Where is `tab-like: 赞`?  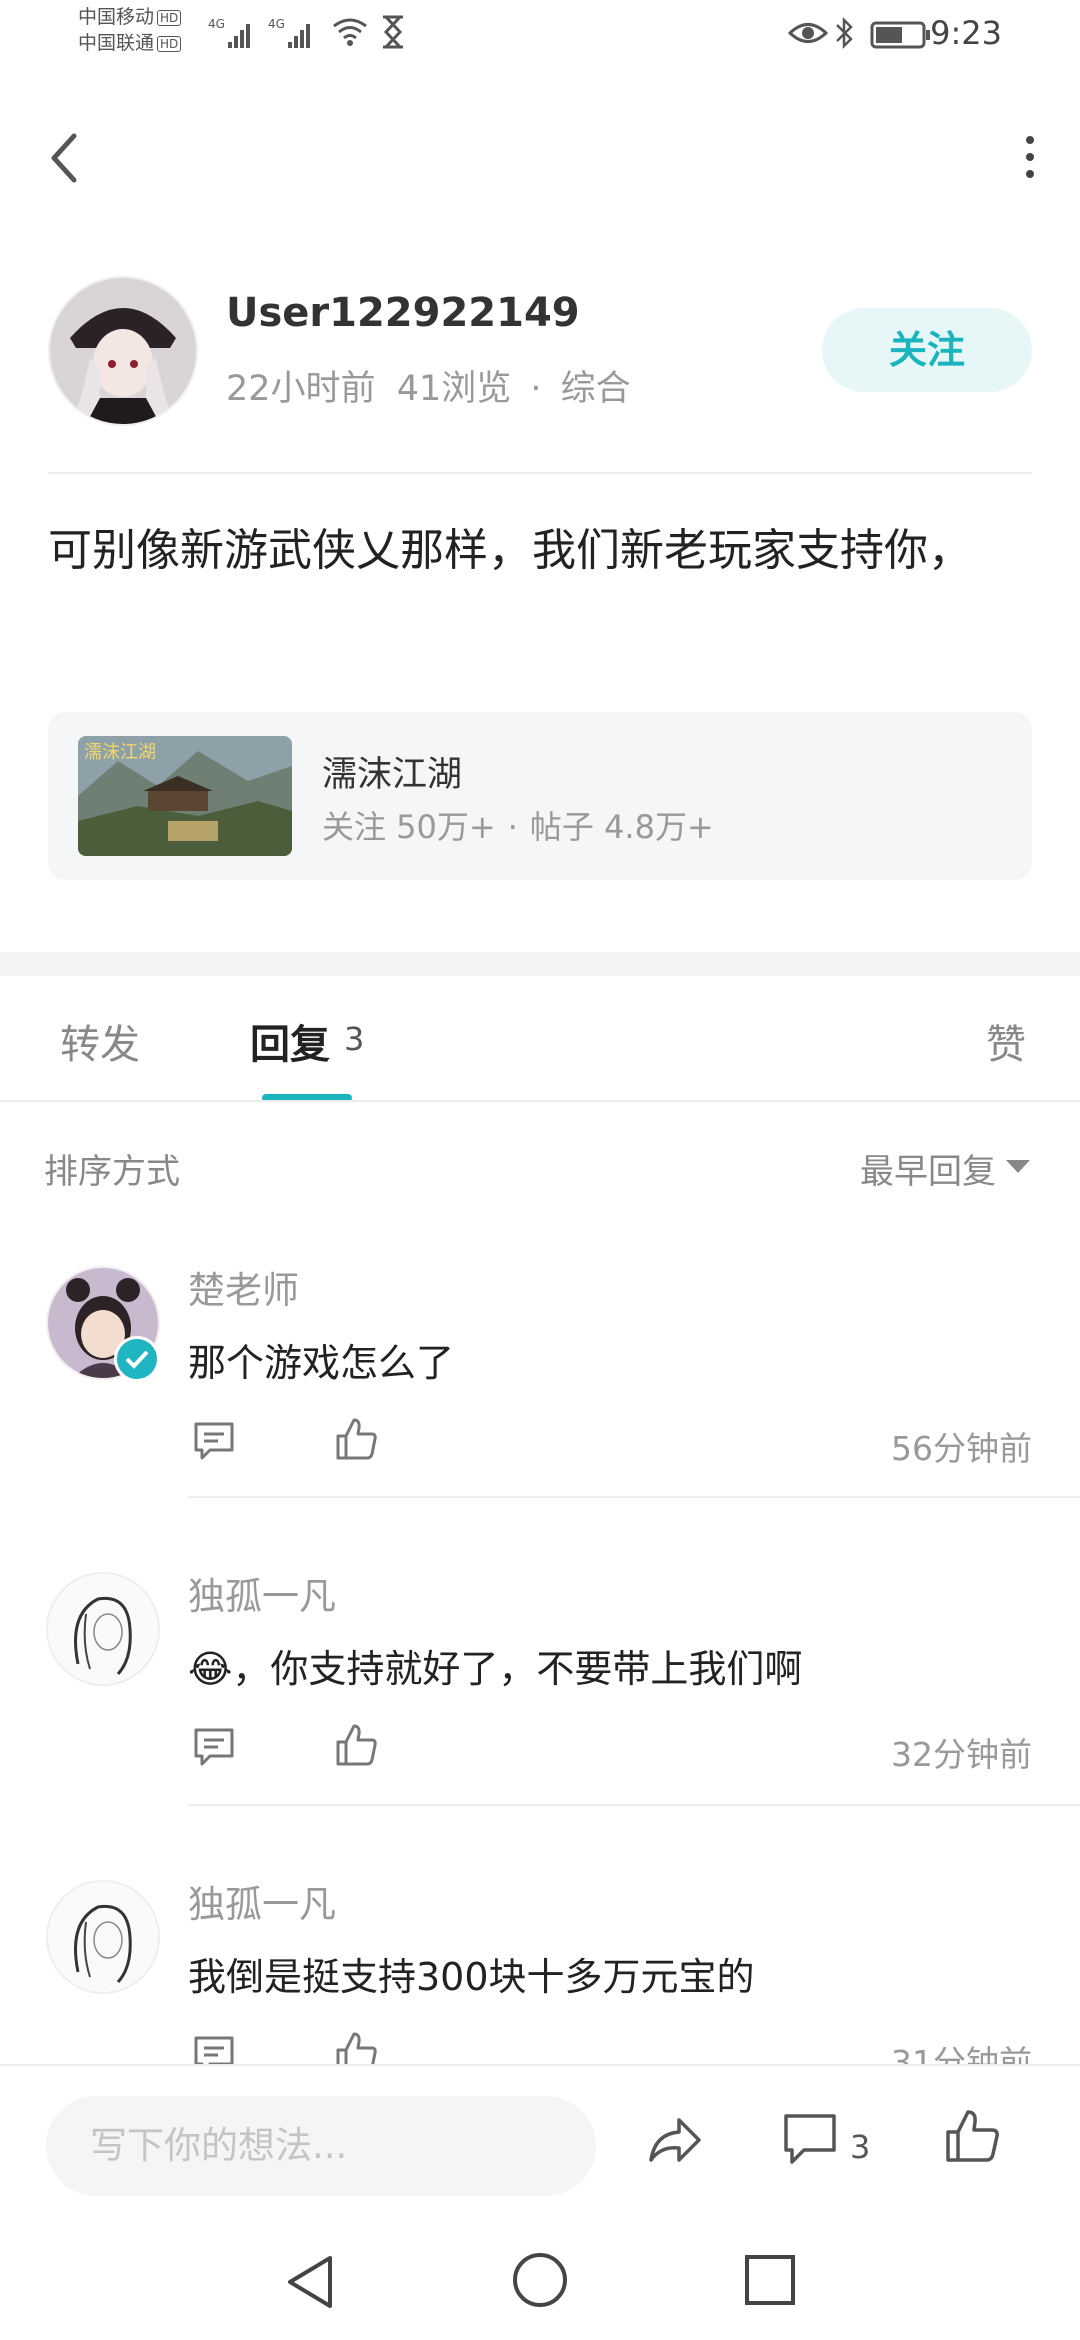 tab-like: 赞 is located at coordinates (1006, 1041).